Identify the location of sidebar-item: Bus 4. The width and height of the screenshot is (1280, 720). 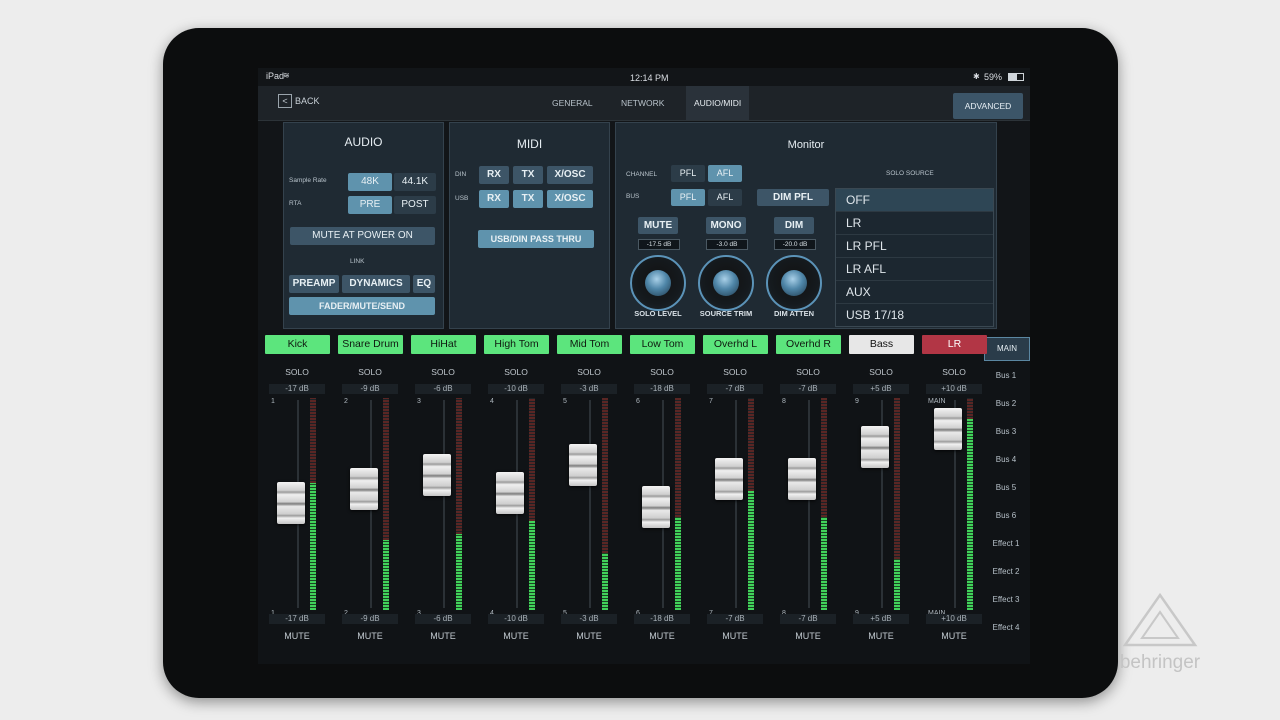
(1006, 460).